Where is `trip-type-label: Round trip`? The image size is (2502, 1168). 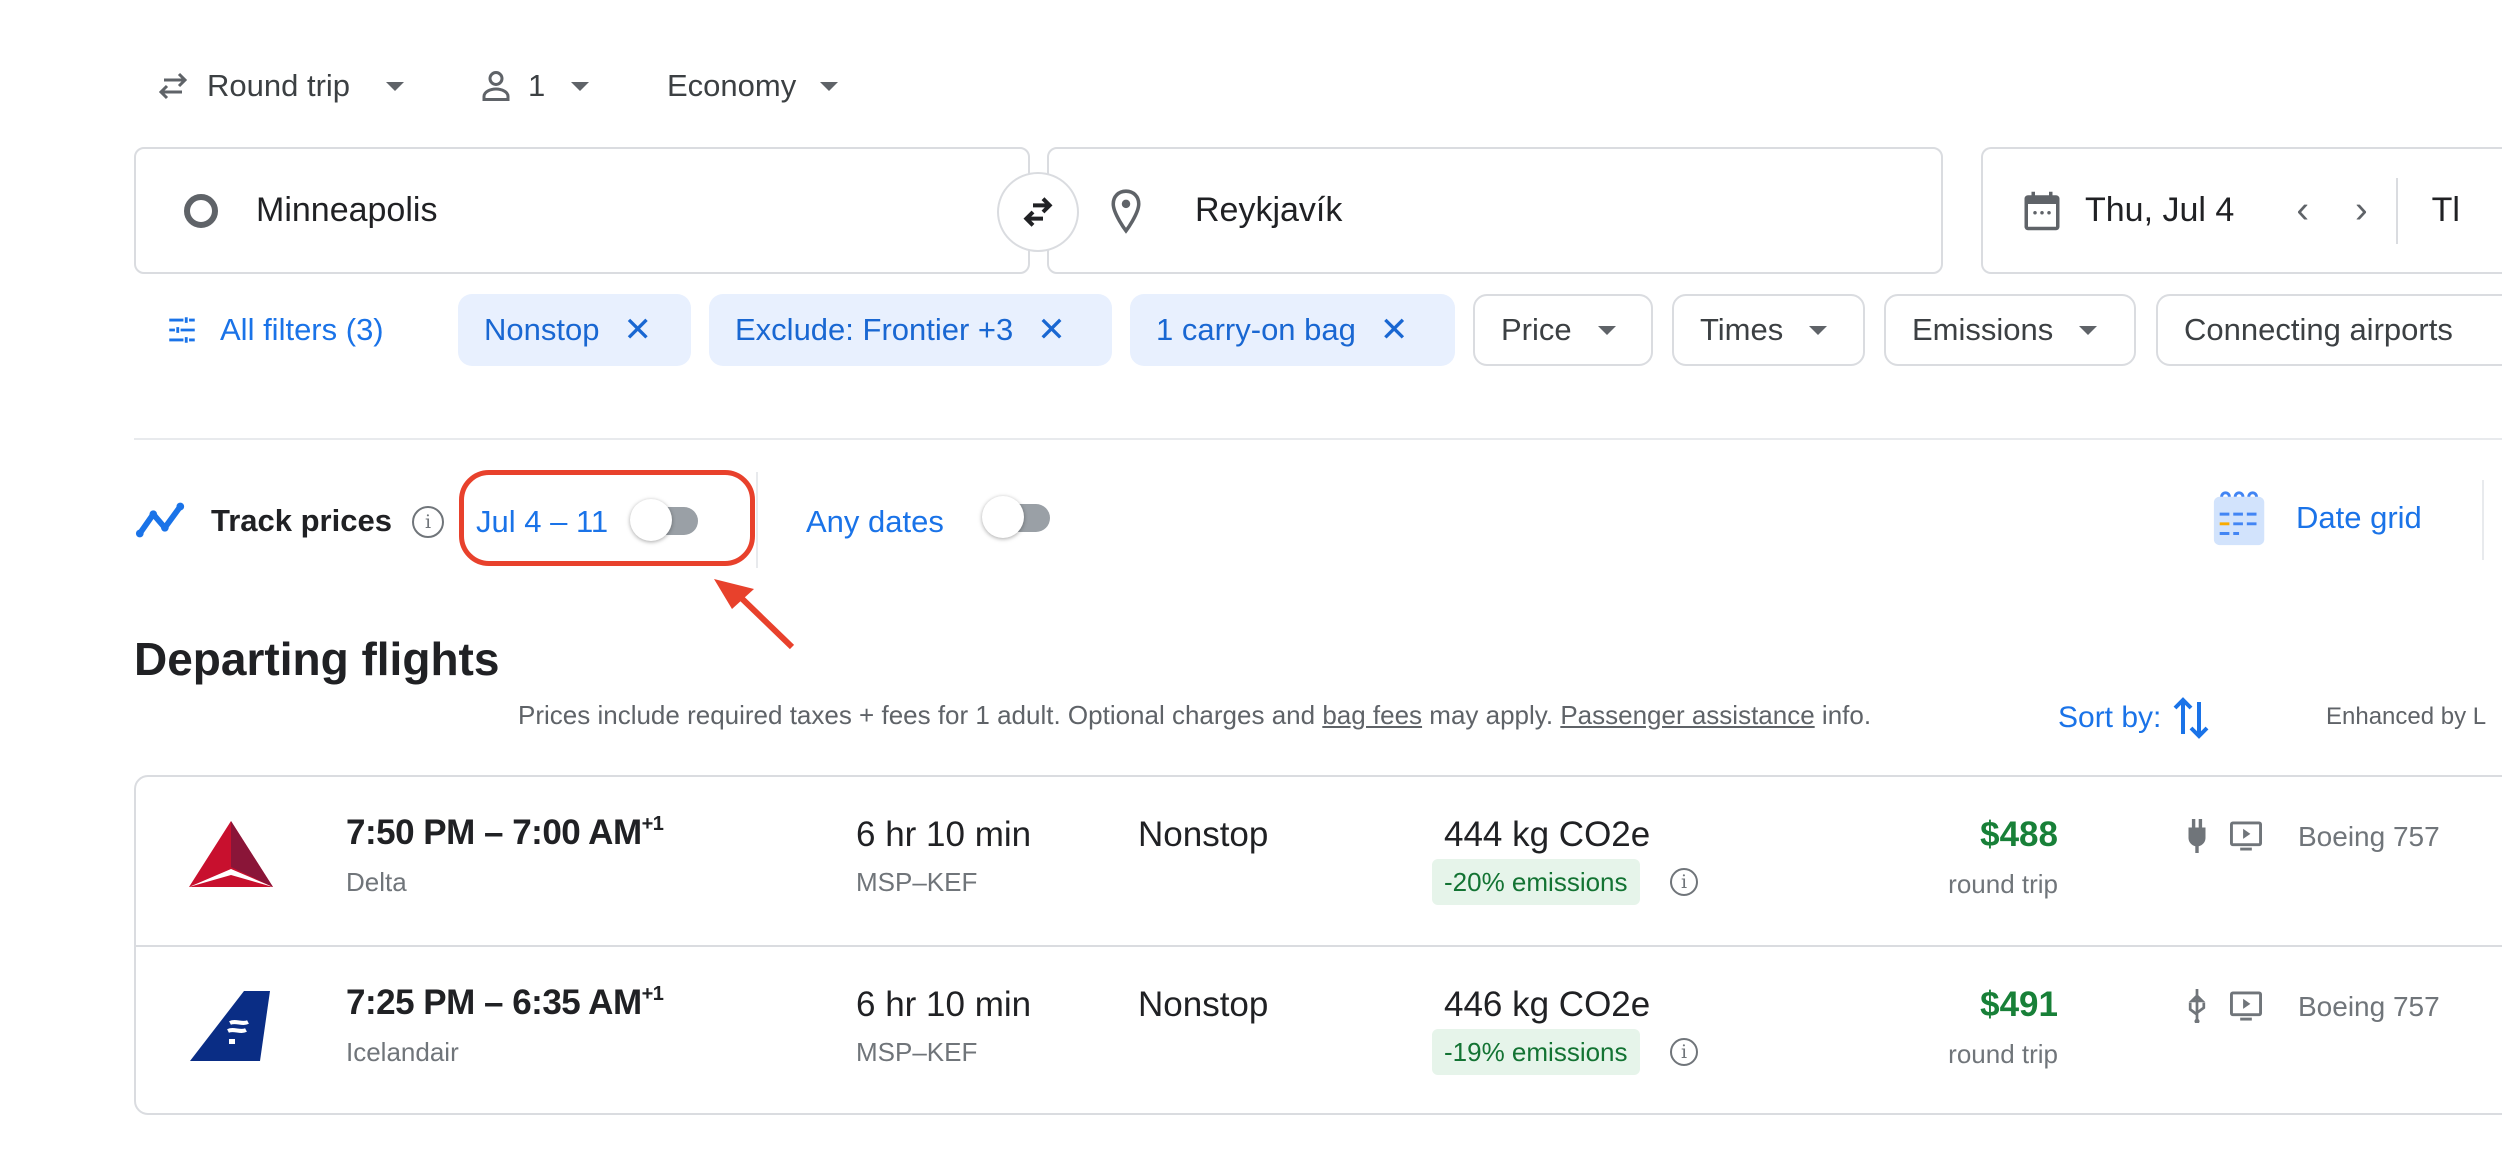
trip-type-label: Round trip is located at coordinates (279, 85).